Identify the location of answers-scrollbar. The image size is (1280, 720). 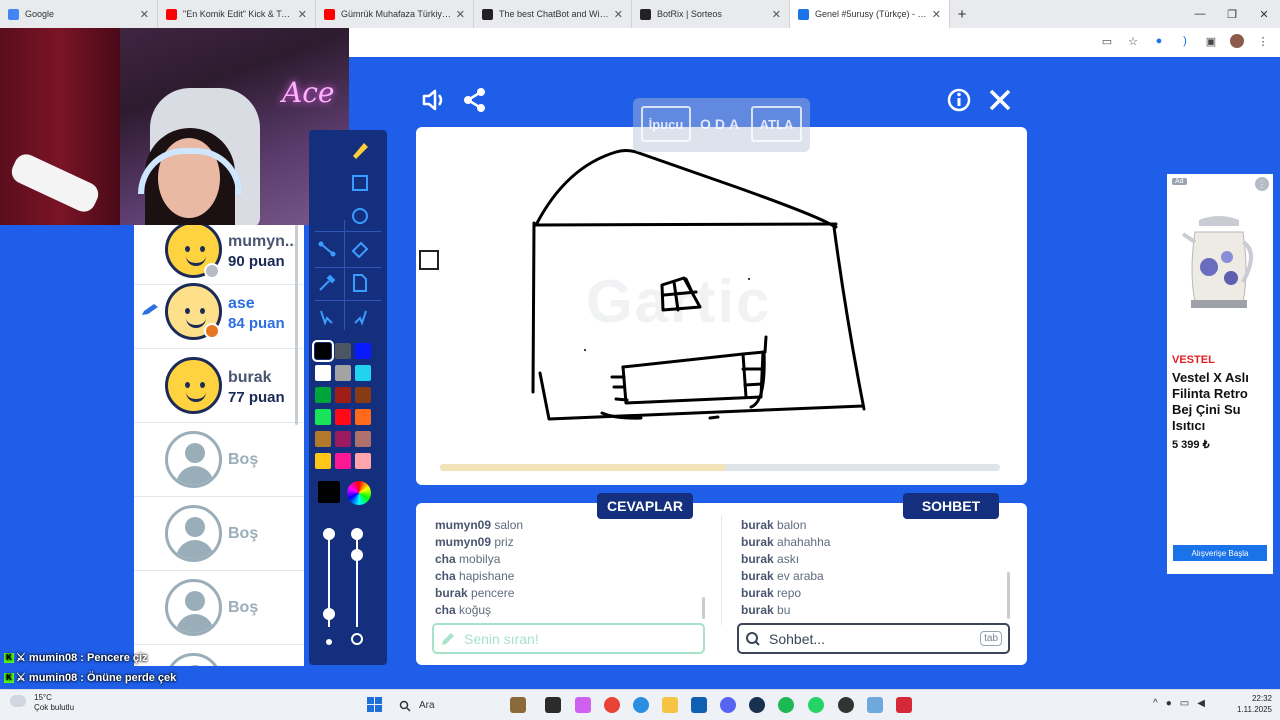
(703, 608).